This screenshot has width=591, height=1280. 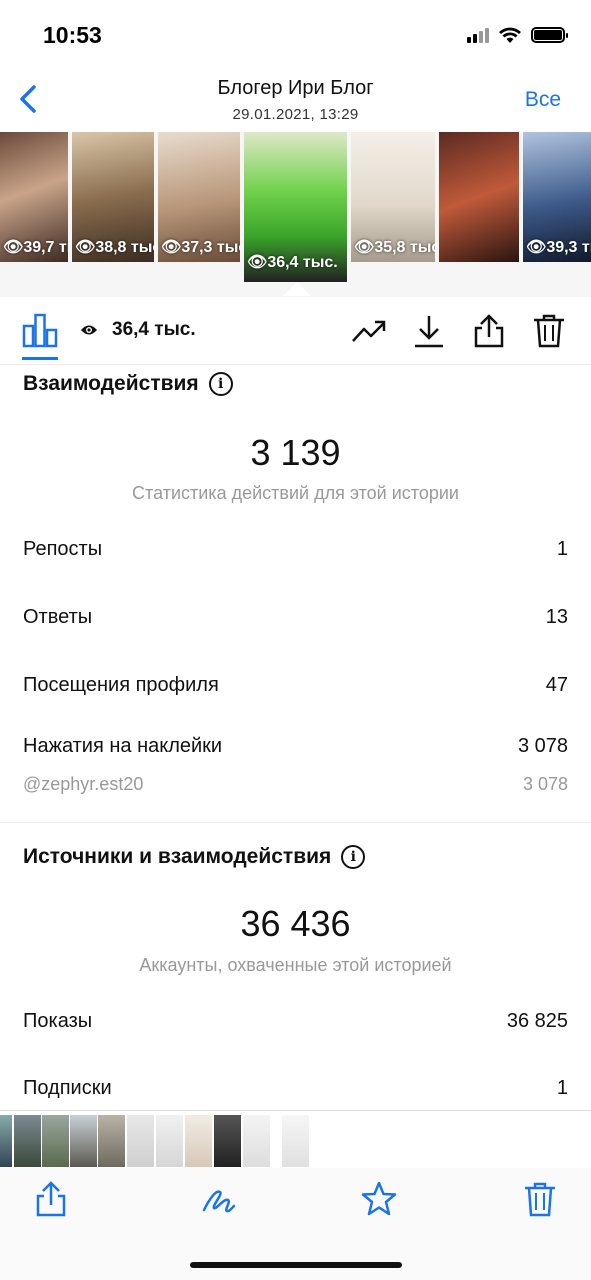 I want to click on nav-bar: Блогер Ири Блог 29.01.2021, 13:29 Все, so click(x=295, y=101).